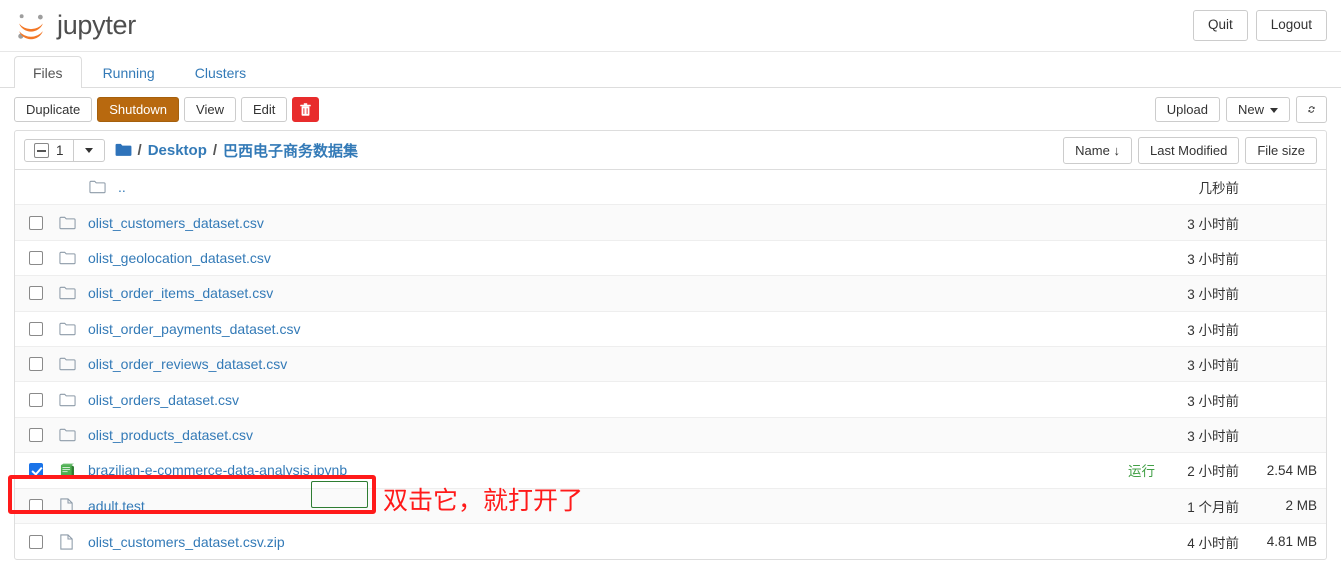 The width and height of the screenshot is (1341, 582). What do you see at coordinates (1311, 109) in the screenshot?
I see `refresh-button` at bounding box center [1311, 109].